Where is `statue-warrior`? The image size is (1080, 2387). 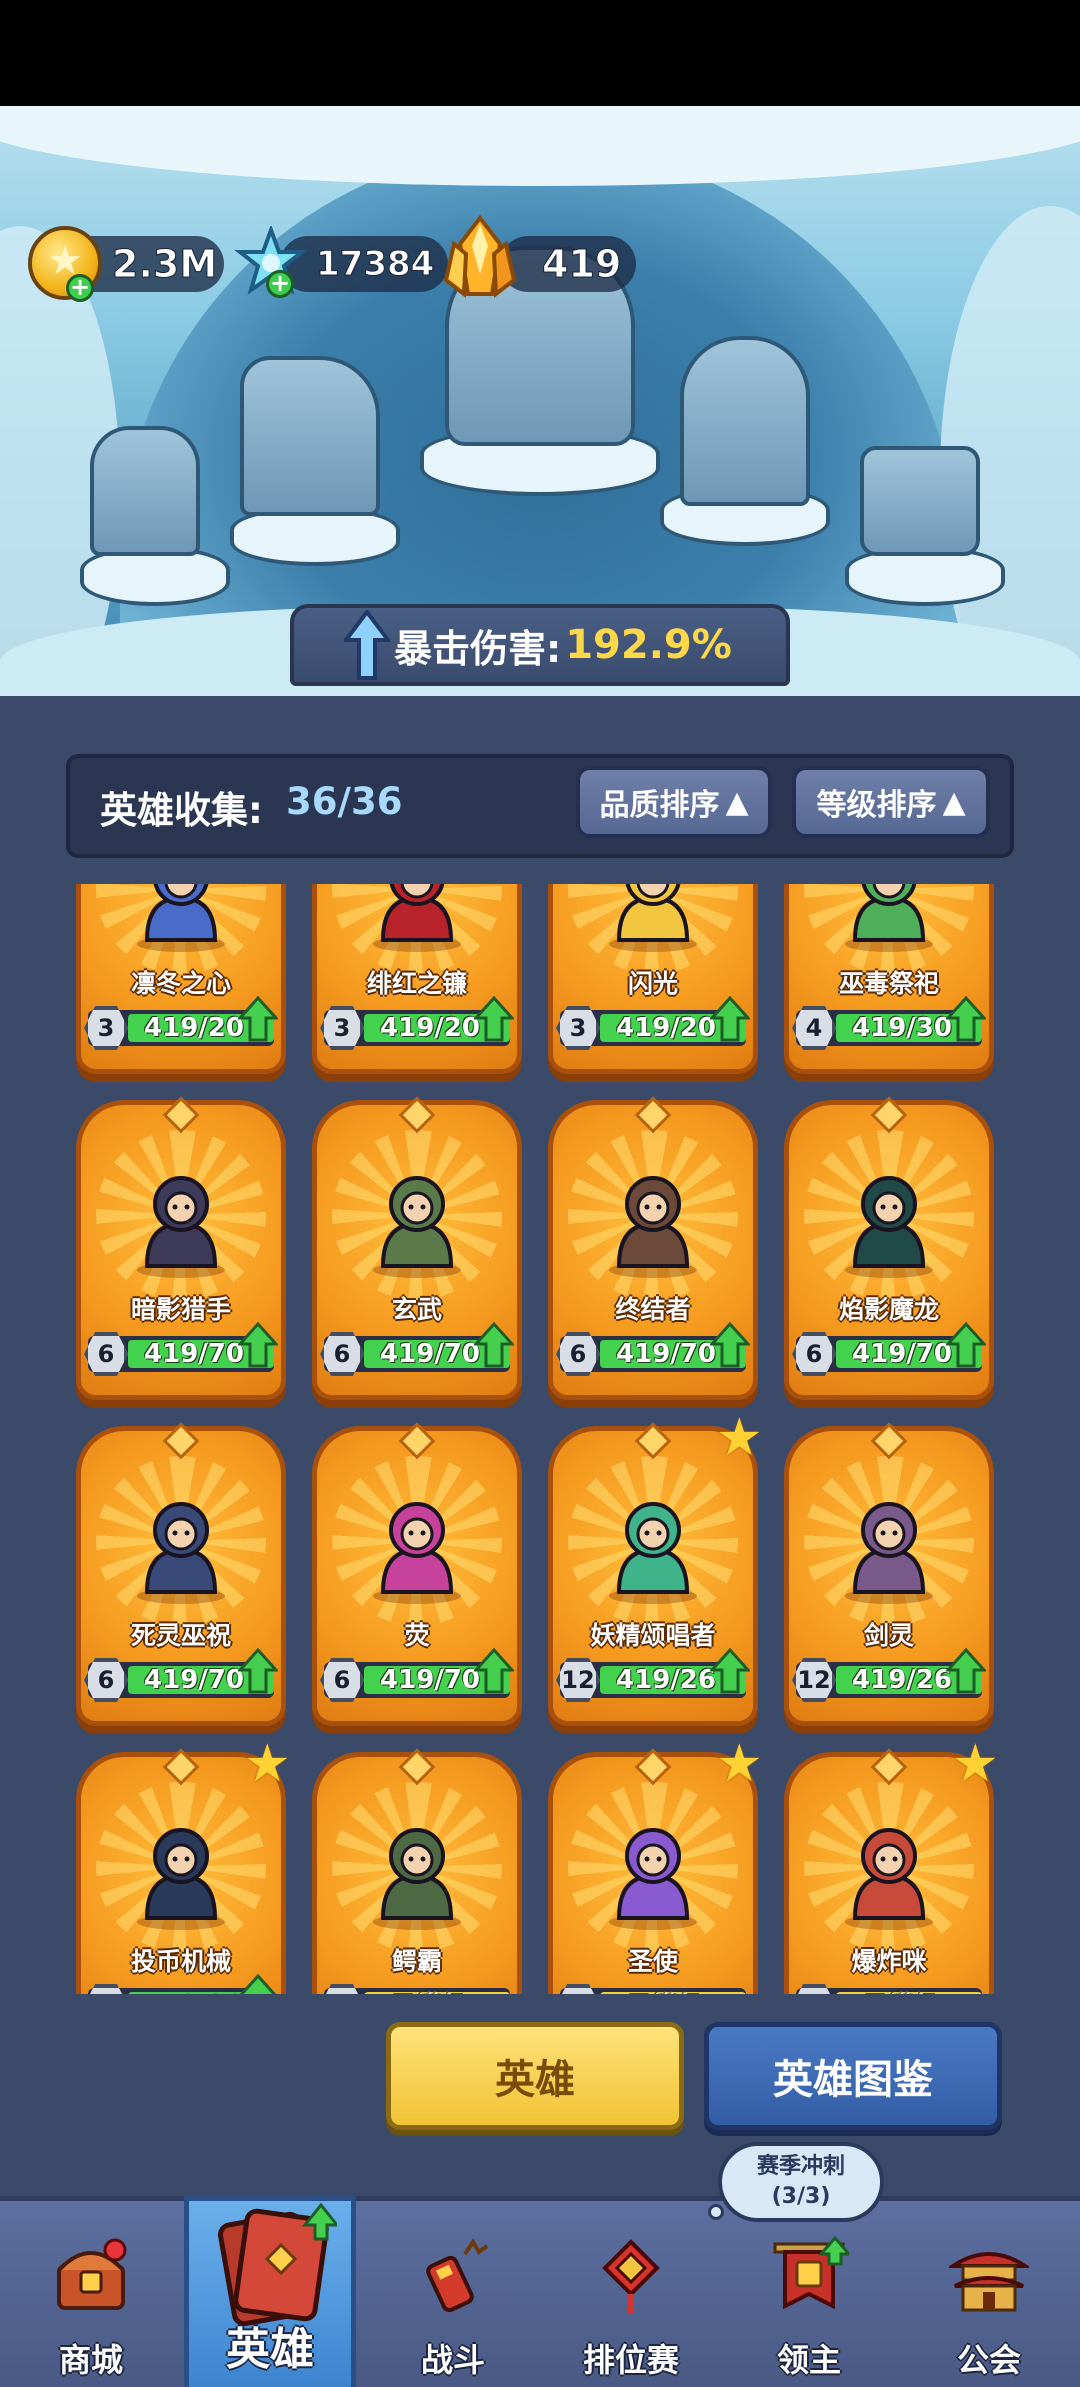 statue-warrior is located at coordinates (145, 491).